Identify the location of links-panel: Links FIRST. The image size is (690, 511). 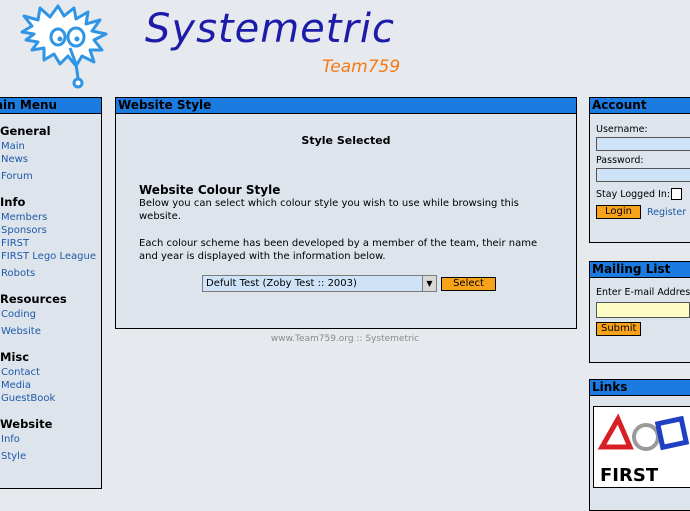
(639, 445).